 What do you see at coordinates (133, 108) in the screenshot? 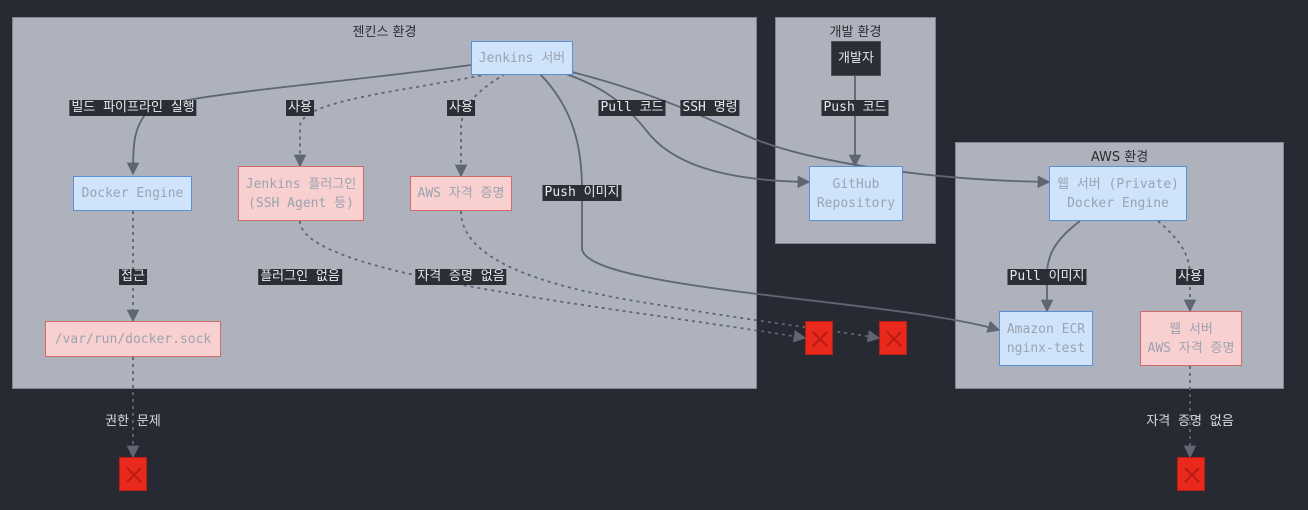
I see `edge-label-run-pipeline: 빌드 파이프라인 실행` at bounding box center [133, 108].